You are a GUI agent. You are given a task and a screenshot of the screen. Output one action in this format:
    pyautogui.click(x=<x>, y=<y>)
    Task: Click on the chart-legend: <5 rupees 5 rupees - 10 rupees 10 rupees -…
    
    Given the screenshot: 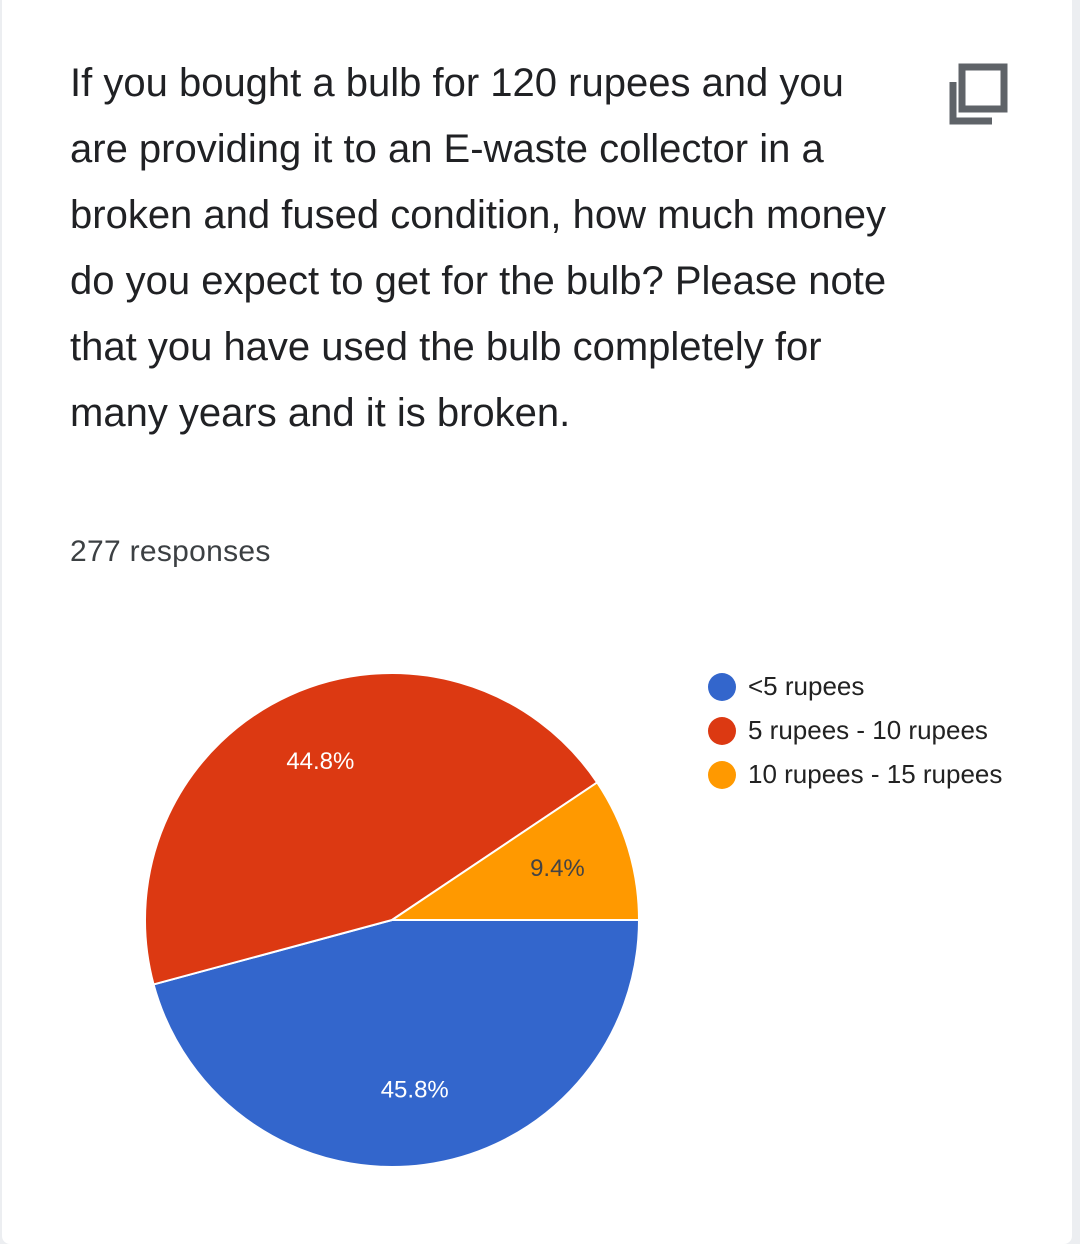 What is the action you would take?
    pyautogui.click(x=868, y=734)
    